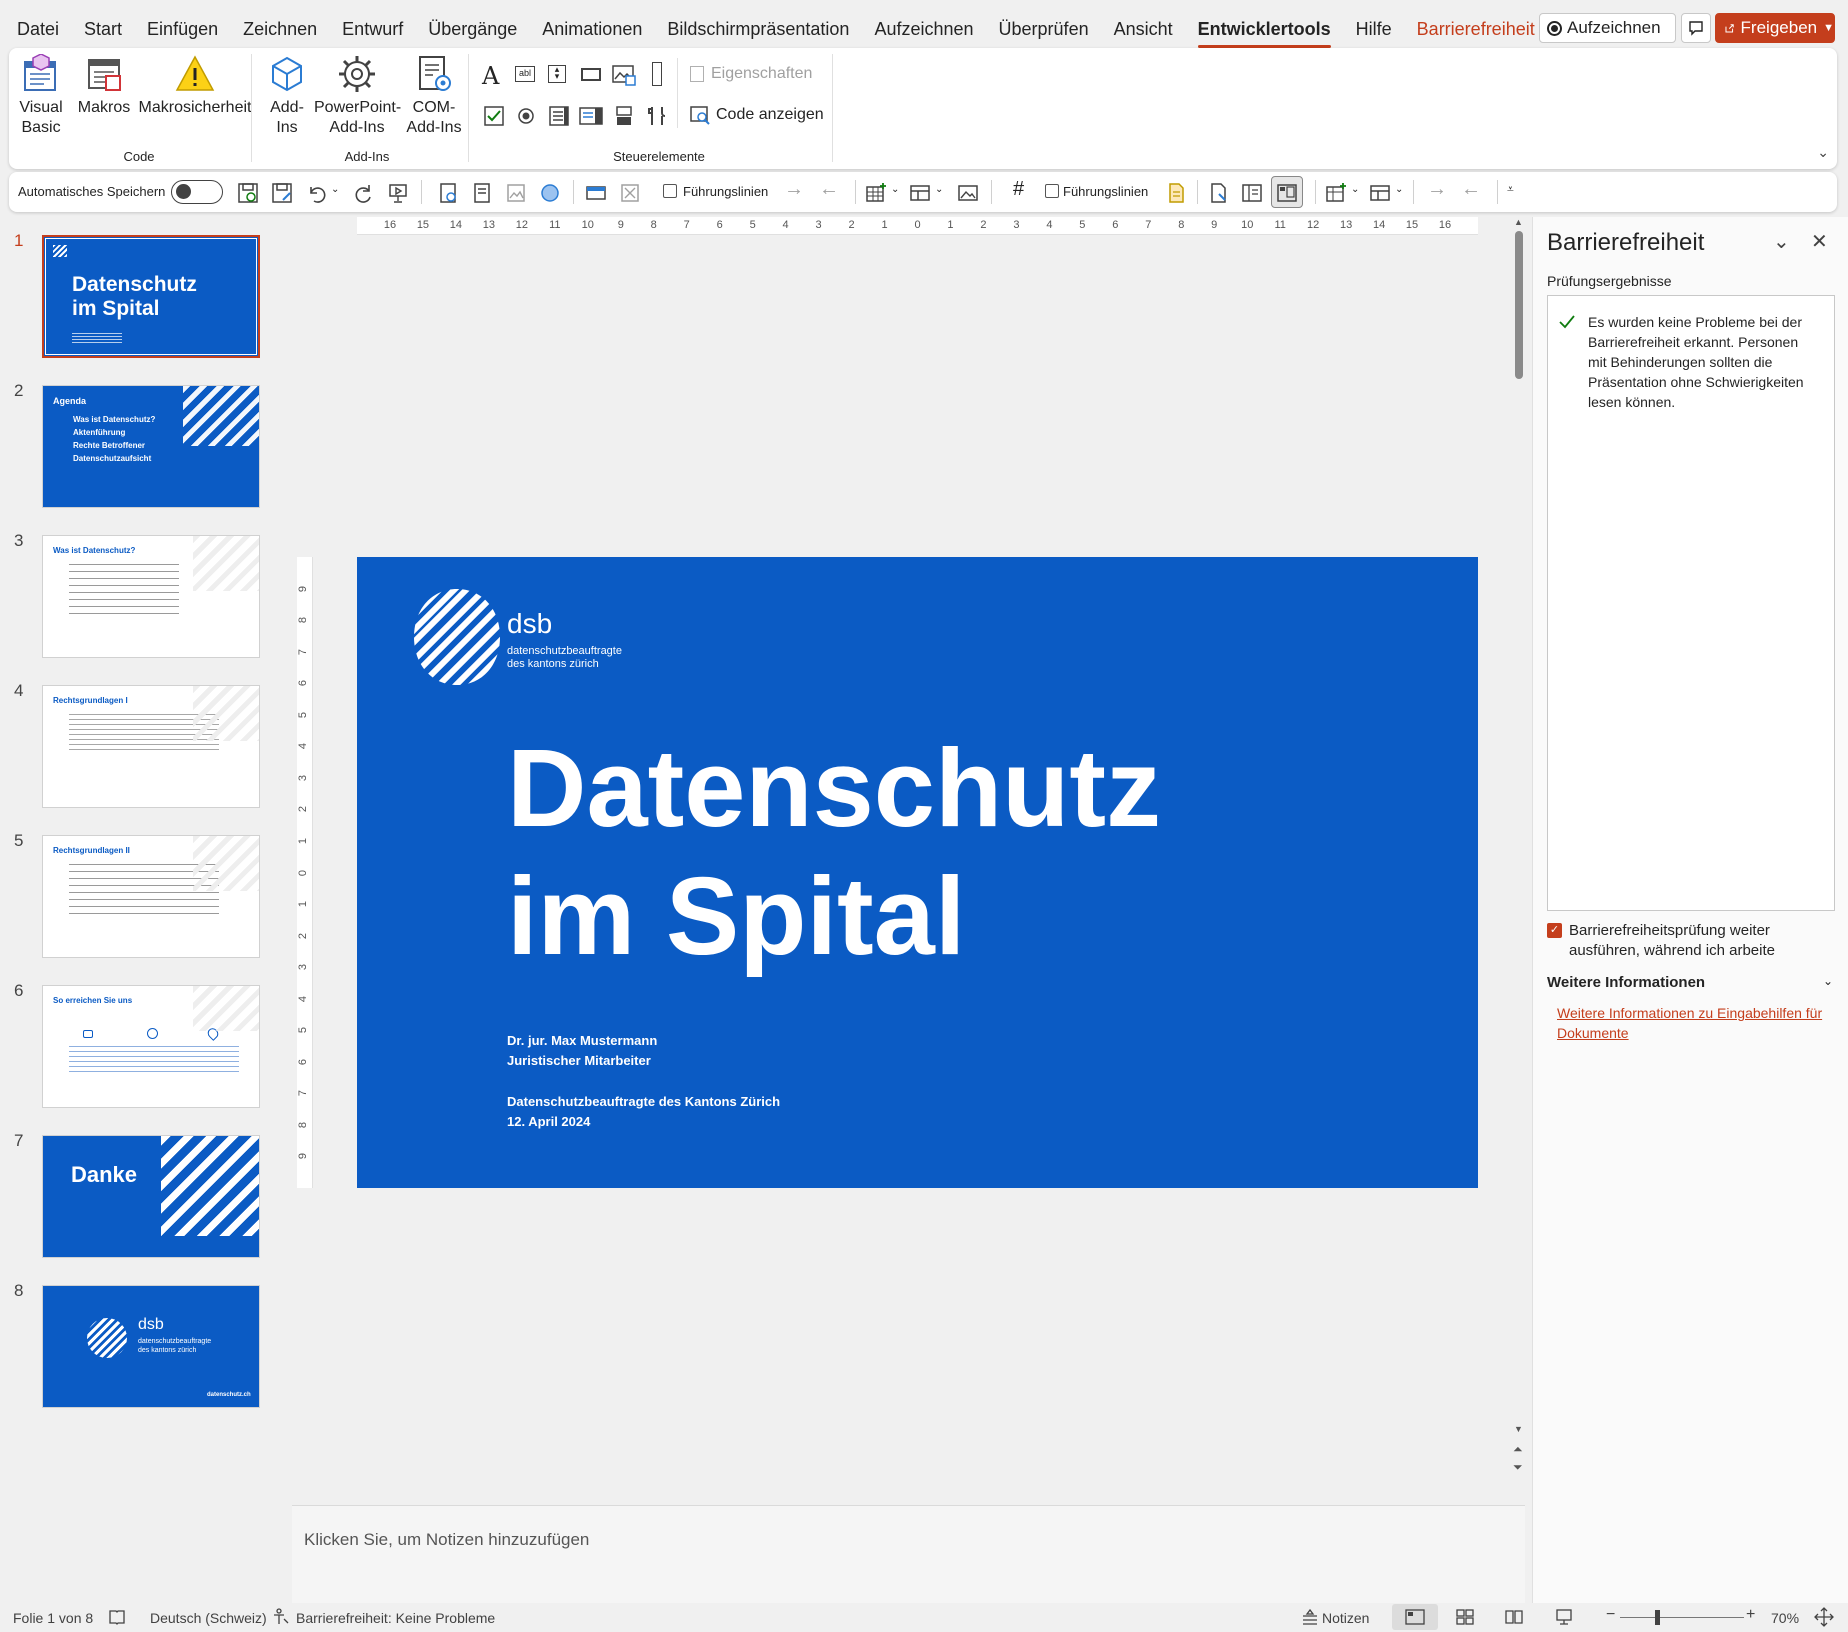 This screenshot has height=1632, width=1848. Describe the element at coordinates (624, 75) in the screenshot. I see `image-control-icon` at that location.